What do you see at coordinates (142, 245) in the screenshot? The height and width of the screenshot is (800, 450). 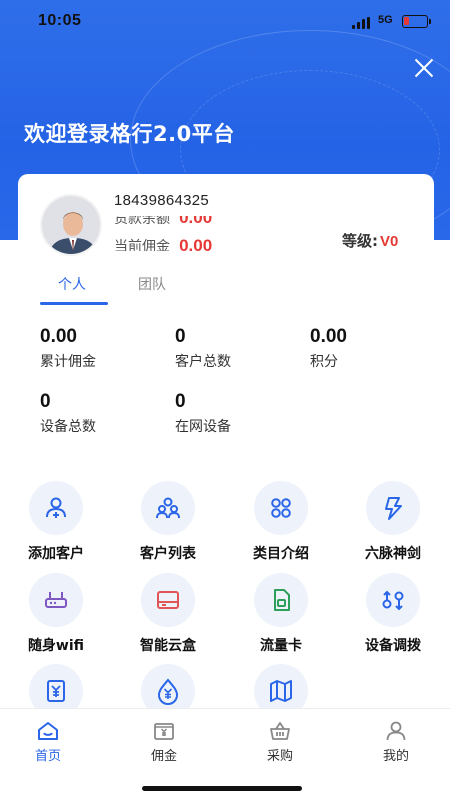 I see `commission-label: 当前佣金` at bounding box center [142, 245].